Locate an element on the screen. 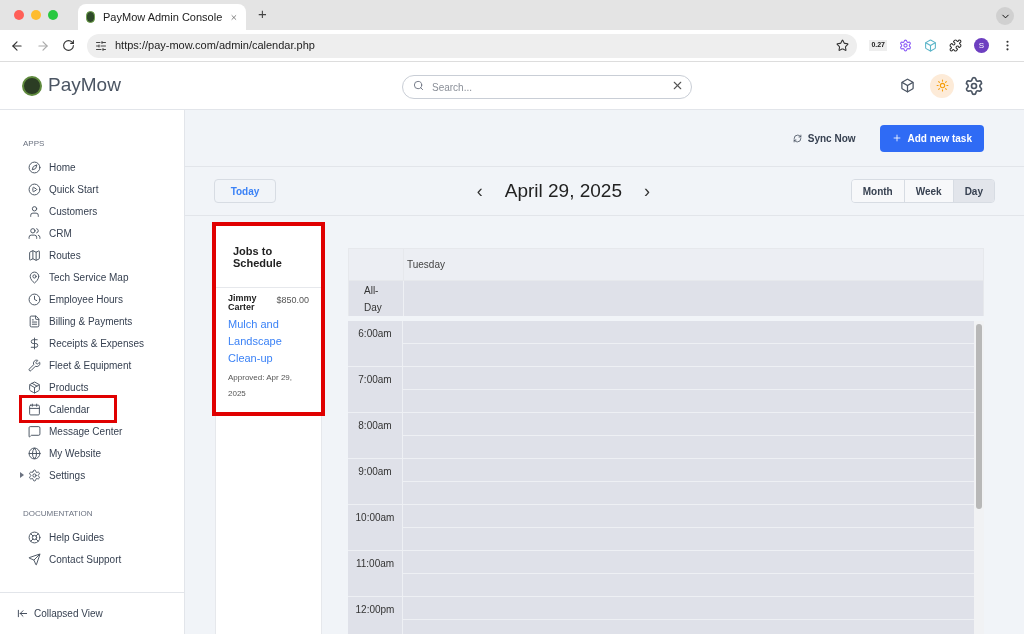 The image size is (1024, 634). section-heading: DOCUMENTATION is located at coordinates (58, 514).